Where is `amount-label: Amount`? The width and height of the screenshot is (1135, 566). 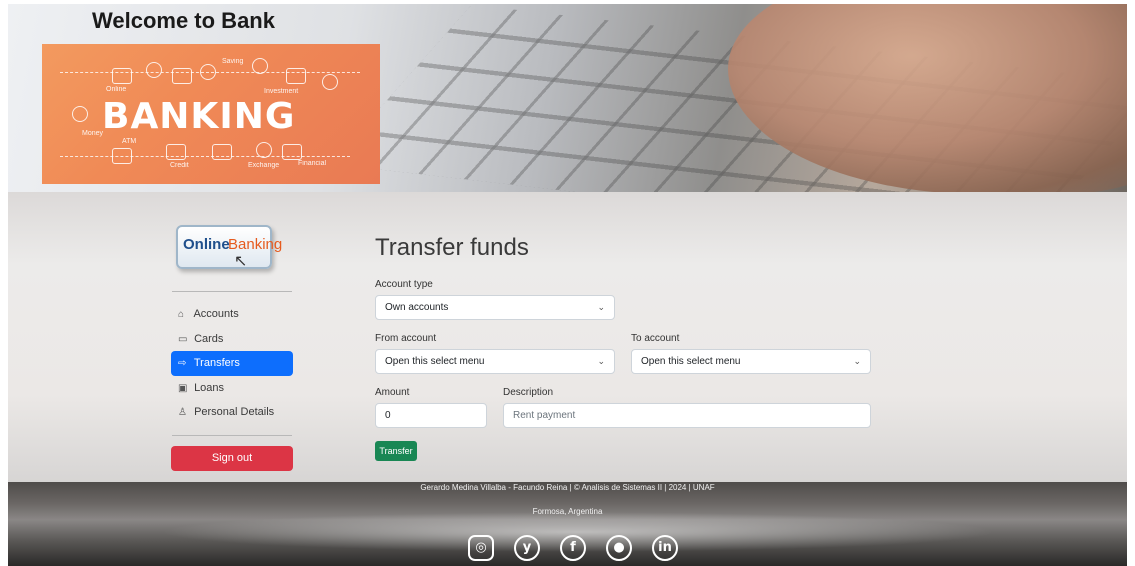
amount-label: Amount is located at coordinates (392, 392).